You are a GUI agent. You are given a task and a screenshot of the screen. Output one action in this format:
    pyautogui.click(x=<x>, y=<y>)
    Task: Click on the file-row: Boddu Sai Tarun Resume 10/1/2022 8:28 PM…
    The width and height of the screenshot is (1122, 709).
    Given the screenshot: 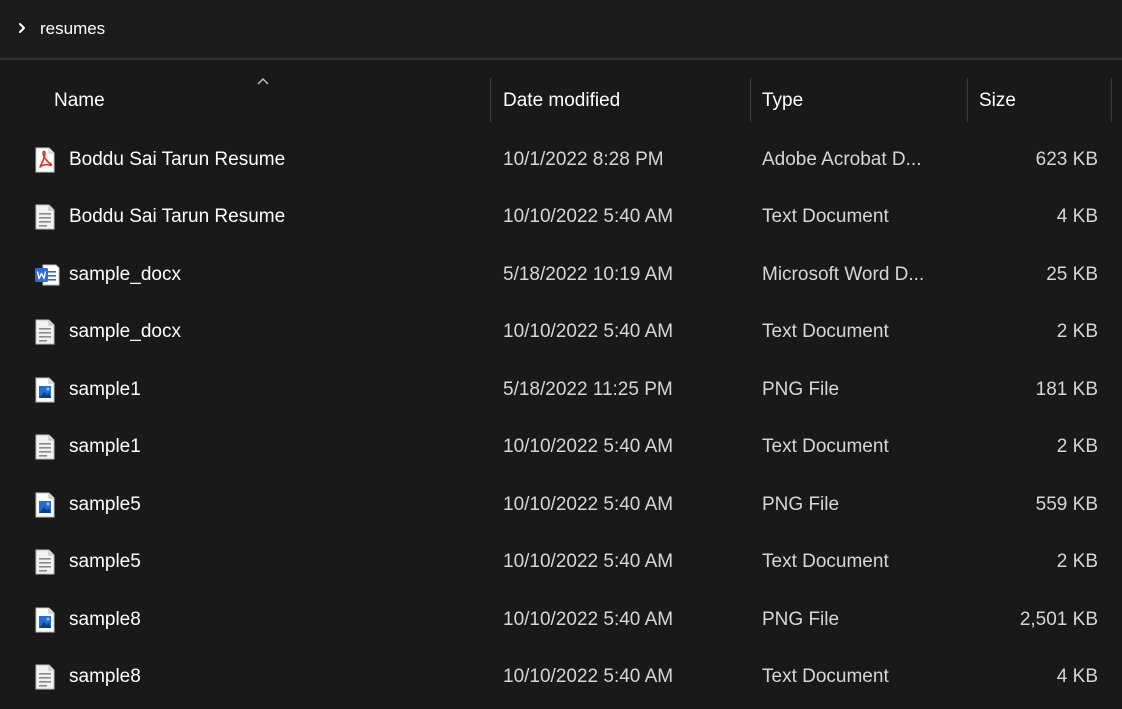 What is the action you would take?
    pyautogui.click(x=561, y=160)
    